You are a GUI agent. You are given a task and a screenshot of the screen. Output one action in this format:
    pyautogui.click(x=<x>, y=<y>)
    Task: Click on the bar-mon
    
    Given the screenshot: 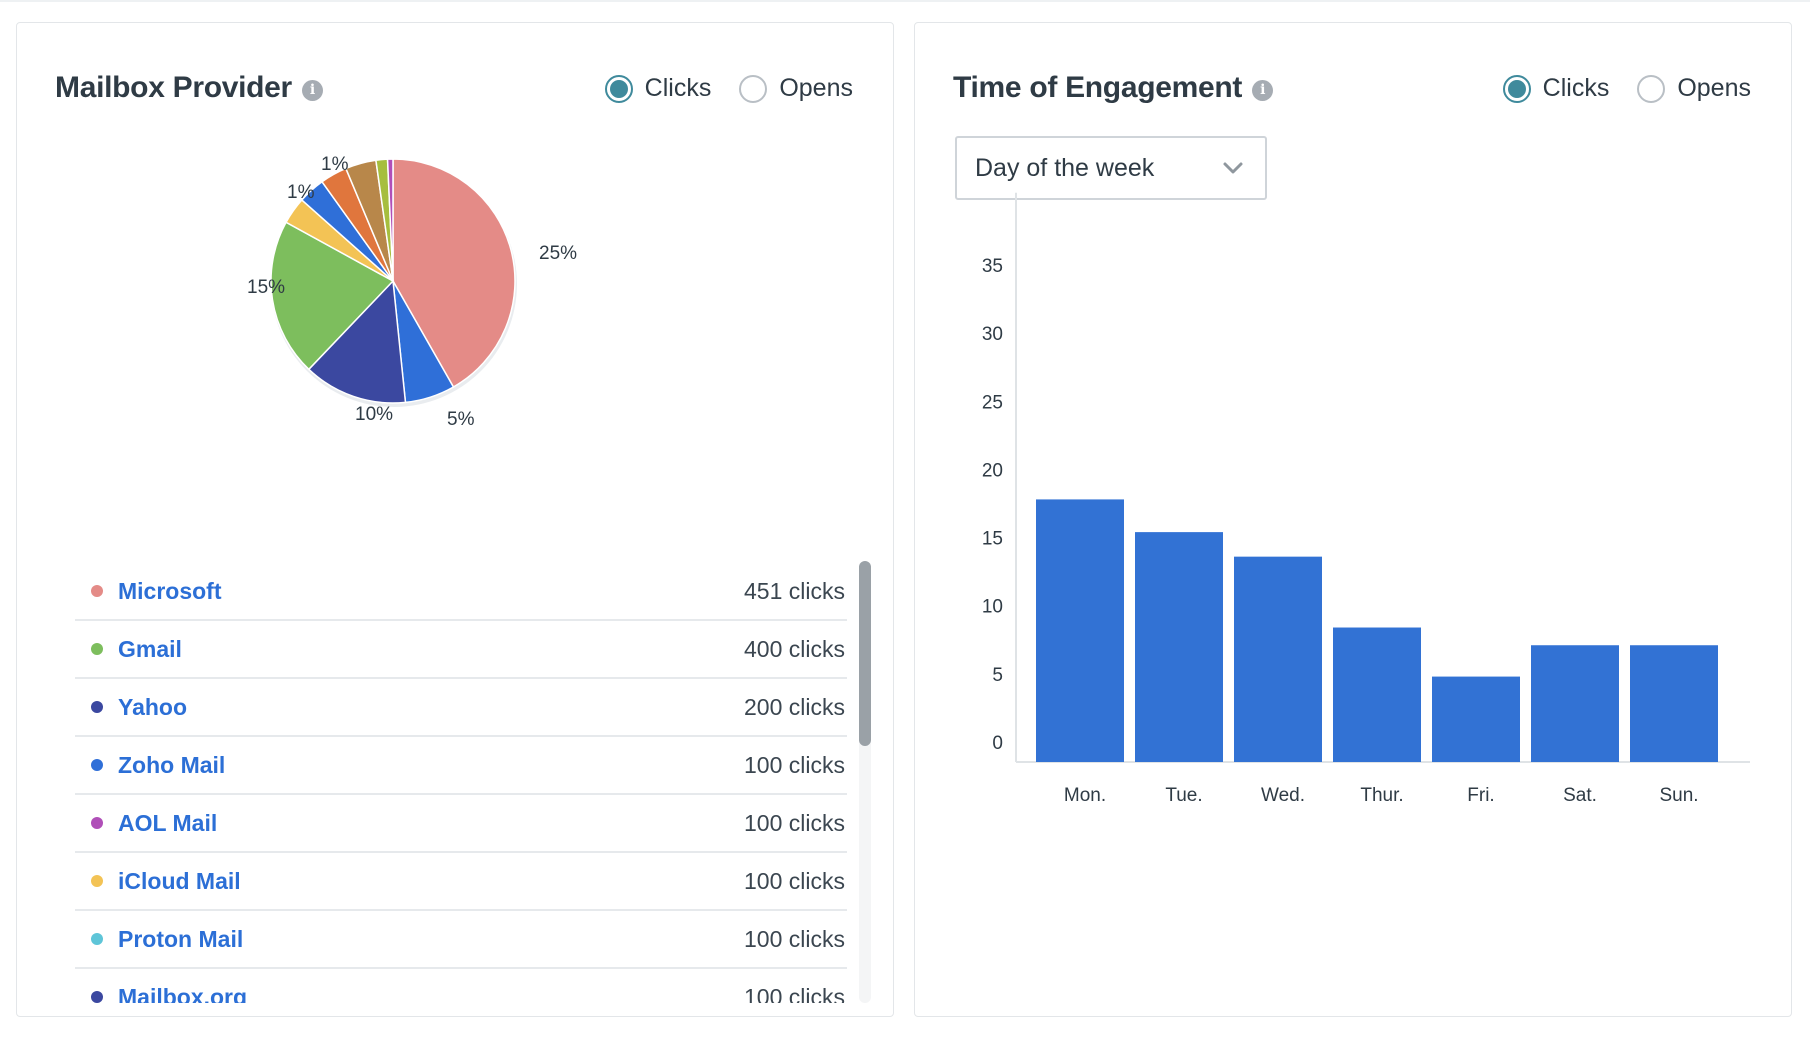 What is the action you would take?
    pyautogui.click(x=1080, y=630)
    